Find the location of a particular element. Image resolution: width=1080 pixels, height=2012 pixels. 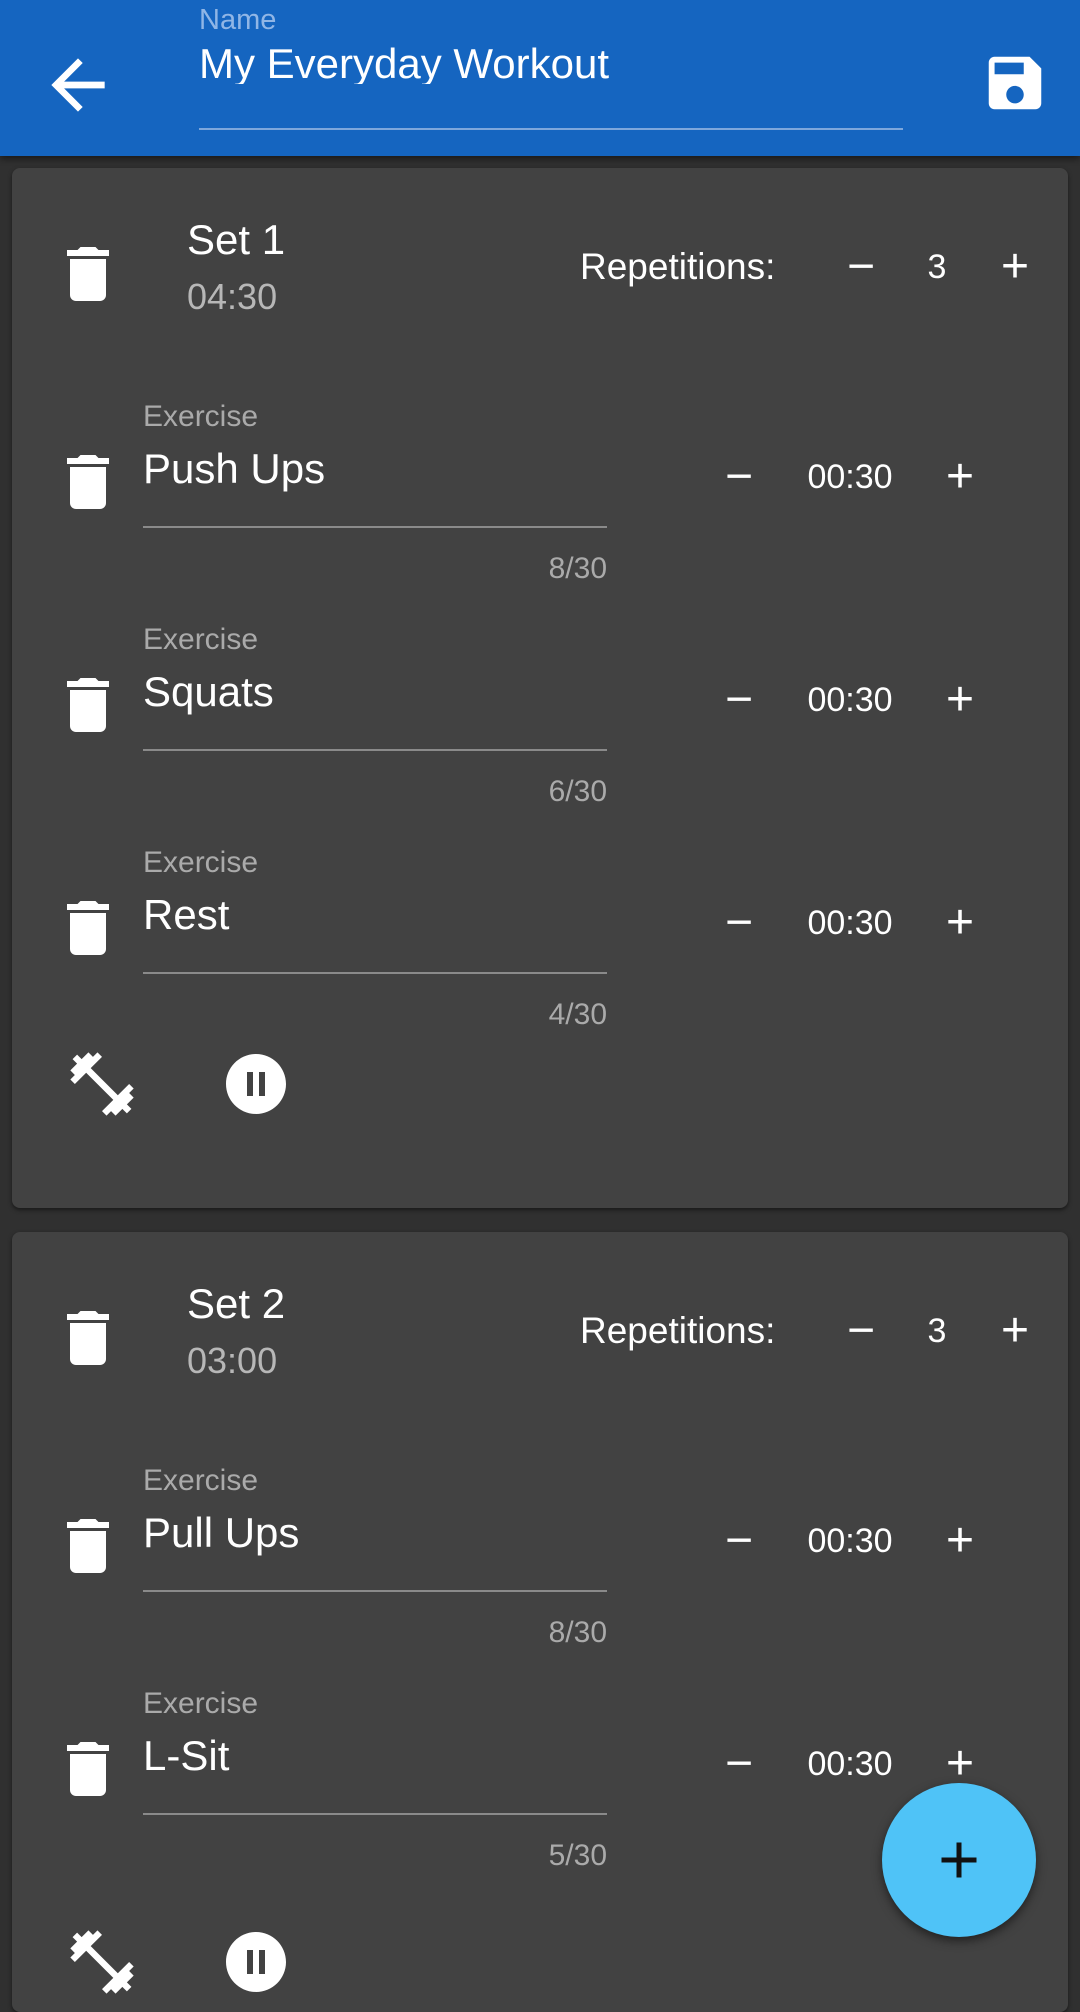

app-bar: Name is located at coordinates (540, 78).